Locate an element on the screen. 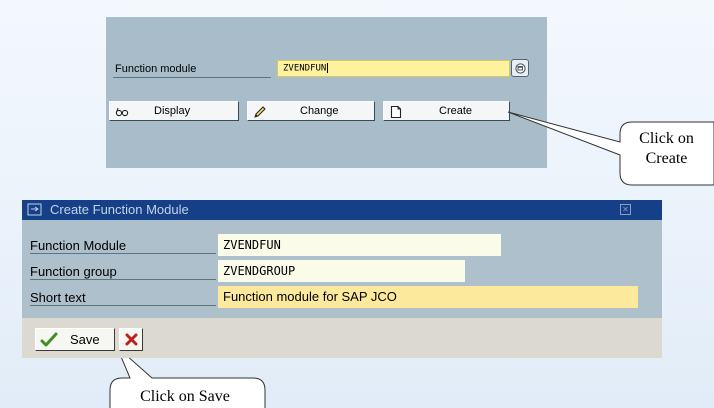 The height and width of the screenshot is (408, 714). change-button: Change is located at coordinates (311, 111).